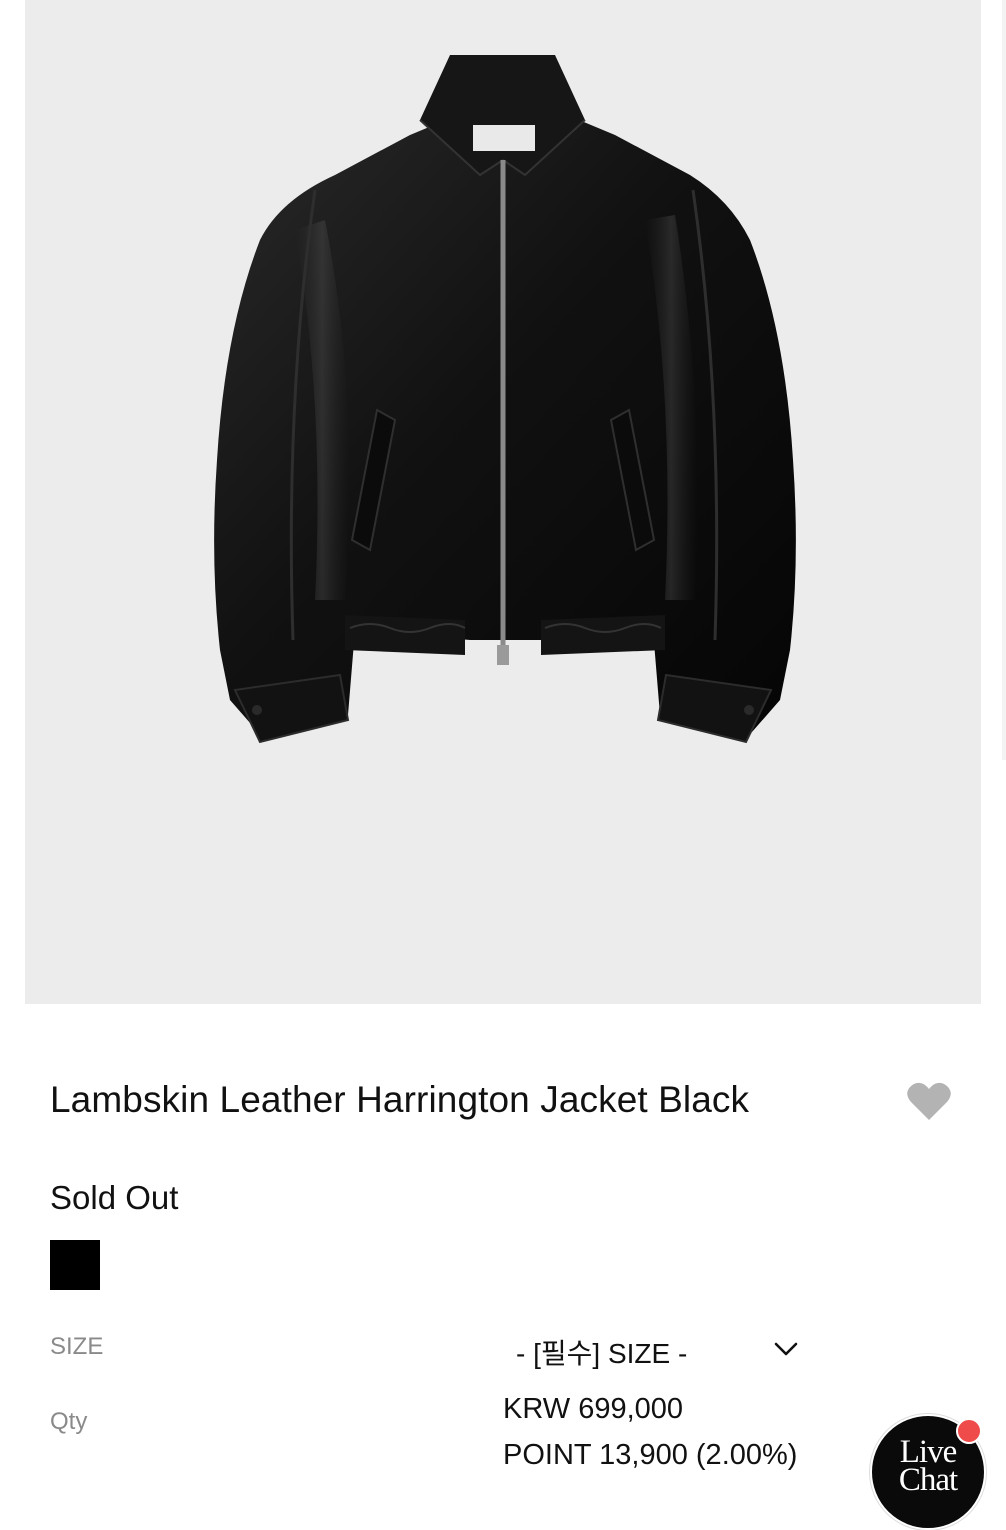 This screenshot has width=1006, height=1530. What do you see at coordinates (650, 1455) in the screenshot?
I see `reward-points: POINT 13,900 (2.00%)` at bounding box center [650, 1455].